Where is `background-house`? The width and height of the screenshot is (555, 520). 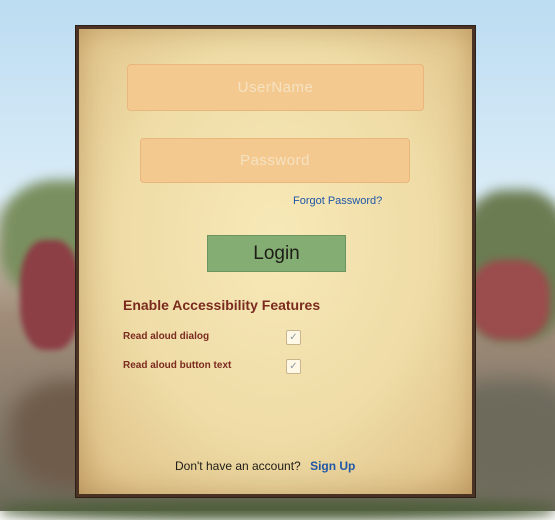
background-house is located at coordinates (510, 300).